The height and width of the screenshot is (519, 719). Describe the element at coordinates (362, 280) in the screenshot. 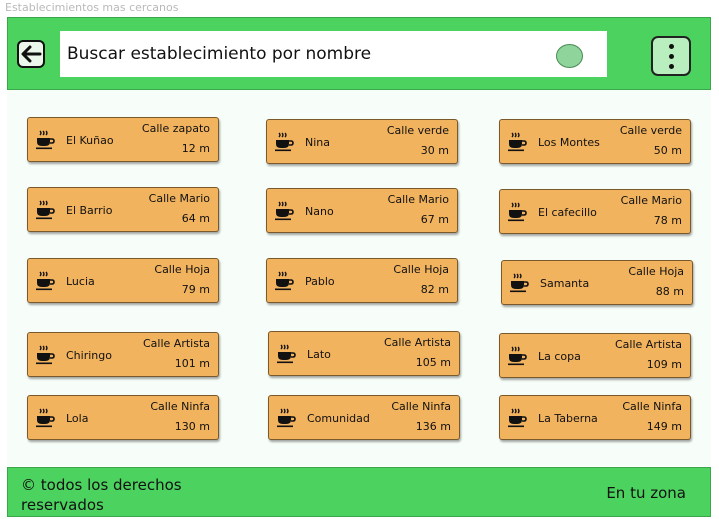

I see `establishment-card: Pablo Calle Hoja 82 m` at that location.